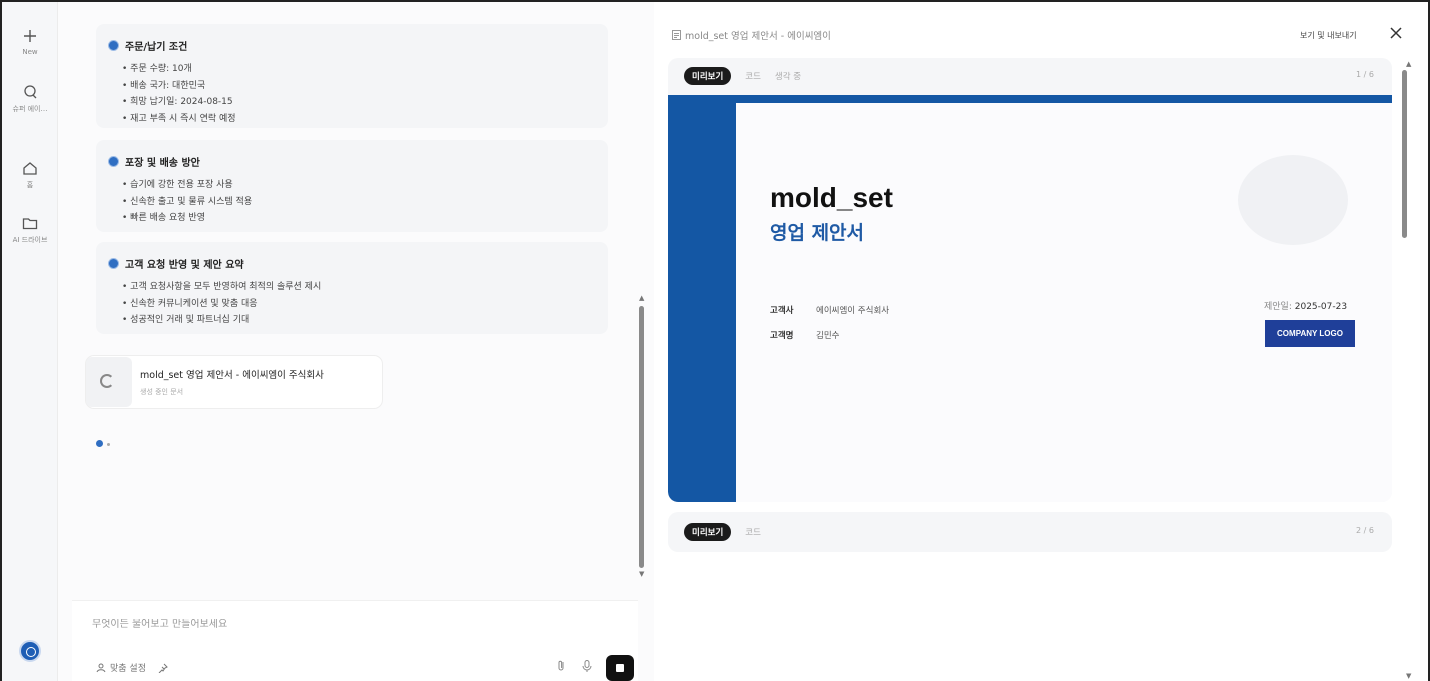 The height and width of the screenshot is (681, 1430). I want to click on list-item: 희망 납기일: 2024-08-15, so click(359, 102).